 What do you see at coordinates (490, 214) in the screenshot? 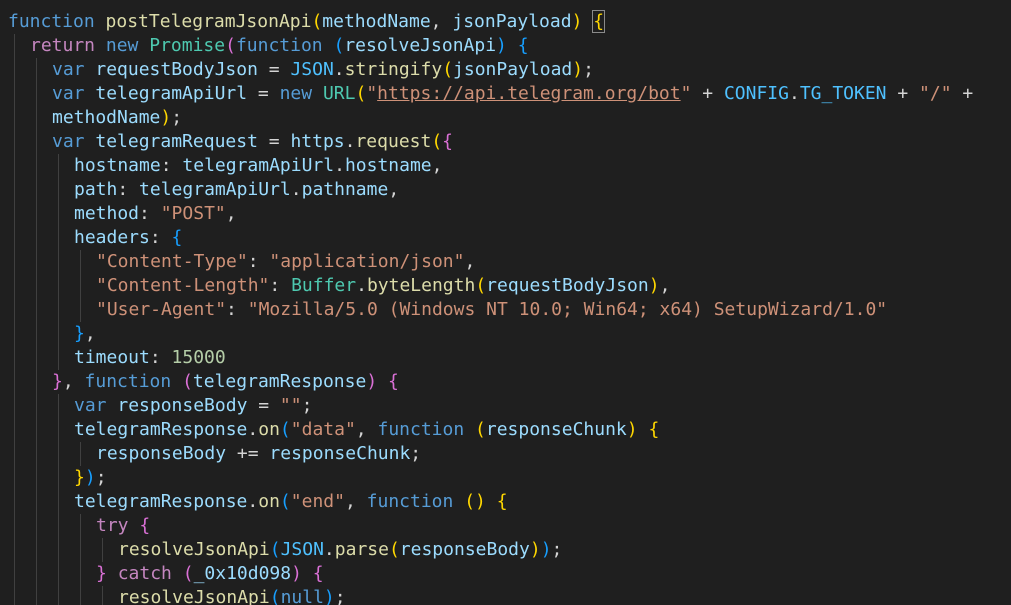
I see `code-line: method: "POST",` at bounding box center [490, 214].